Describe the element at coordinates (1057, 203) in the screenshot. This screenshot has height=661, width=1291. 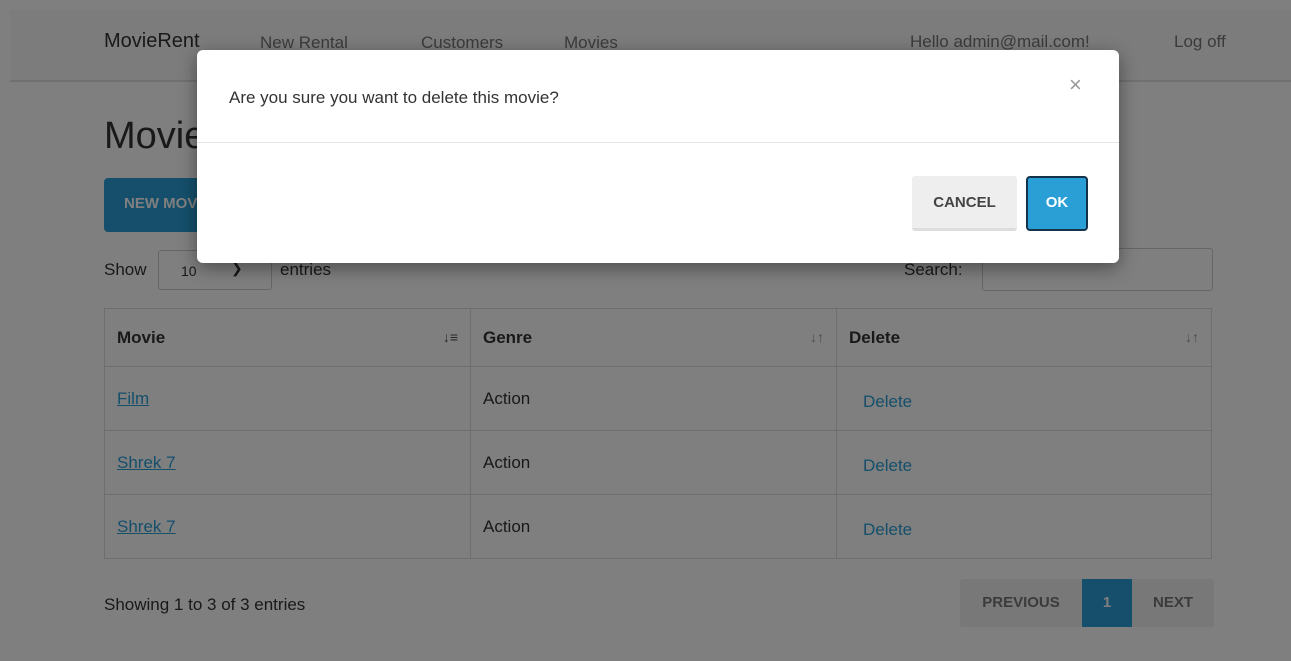
I see `ok-button: OK` at that location.